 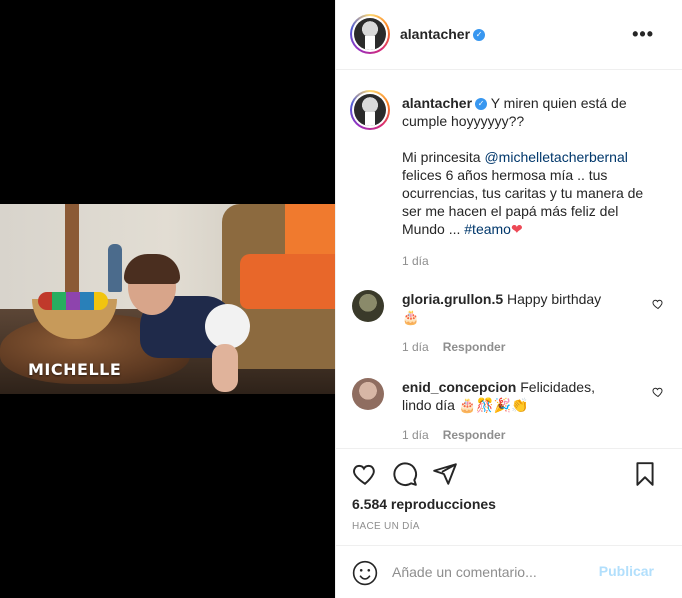 I want to click on caption-line2-pre: Mi princesita, so click(x=443, y=157).